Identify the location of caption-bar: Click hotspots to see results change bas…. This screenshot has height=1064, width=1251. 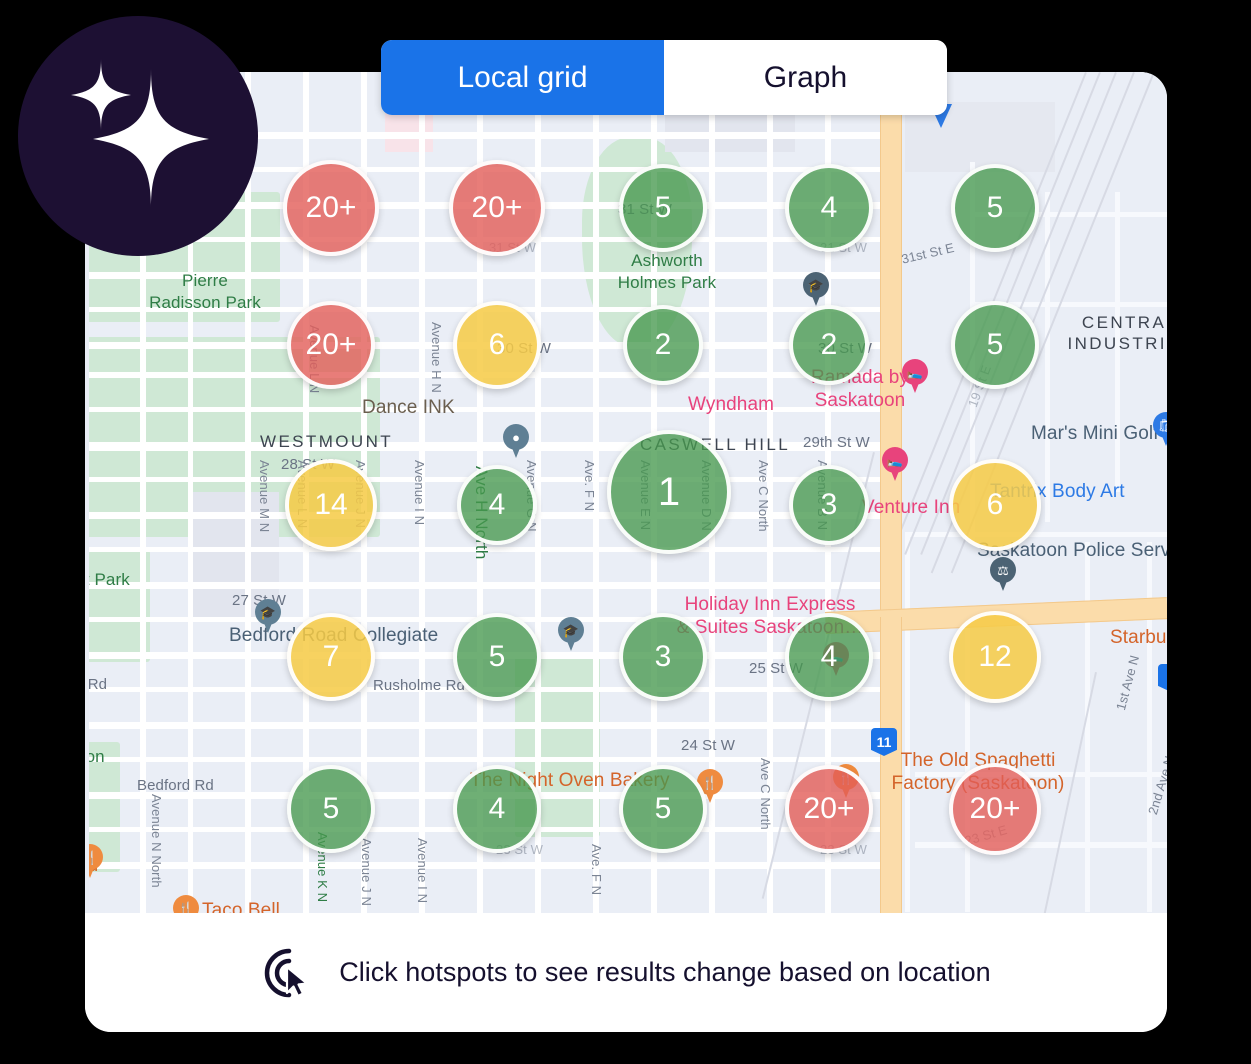
(626, 972).